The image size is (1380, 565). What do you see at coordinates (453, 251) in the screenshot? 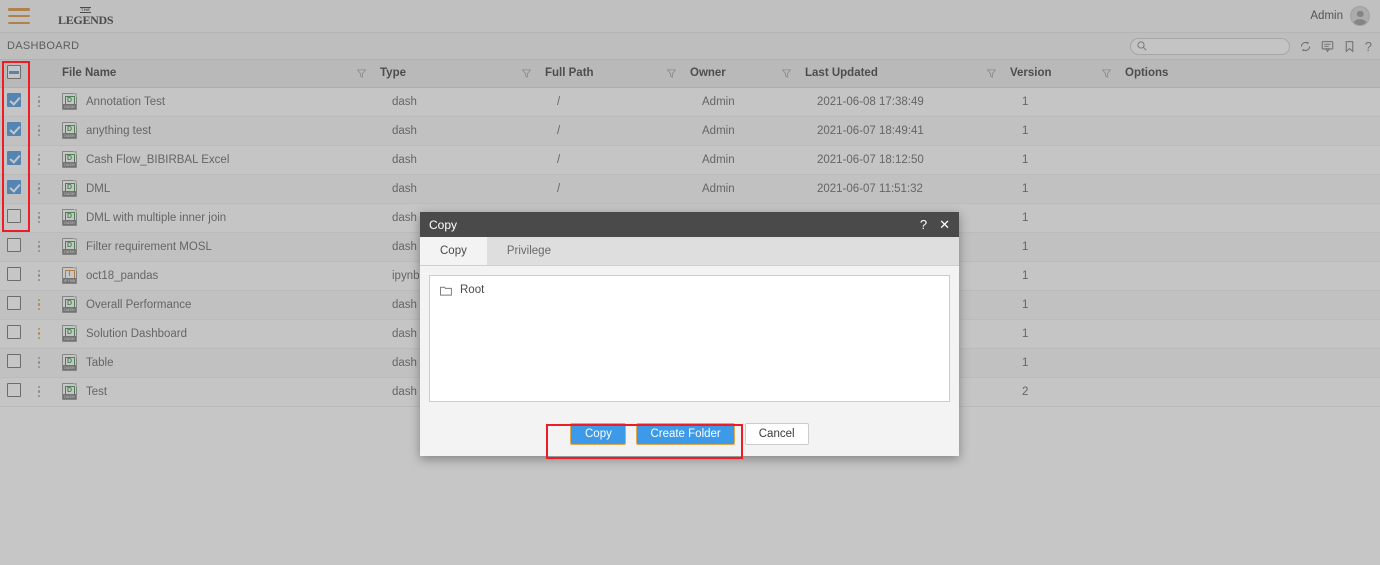
I see `tab-copy: Copy` at bounding box center [453, 251].